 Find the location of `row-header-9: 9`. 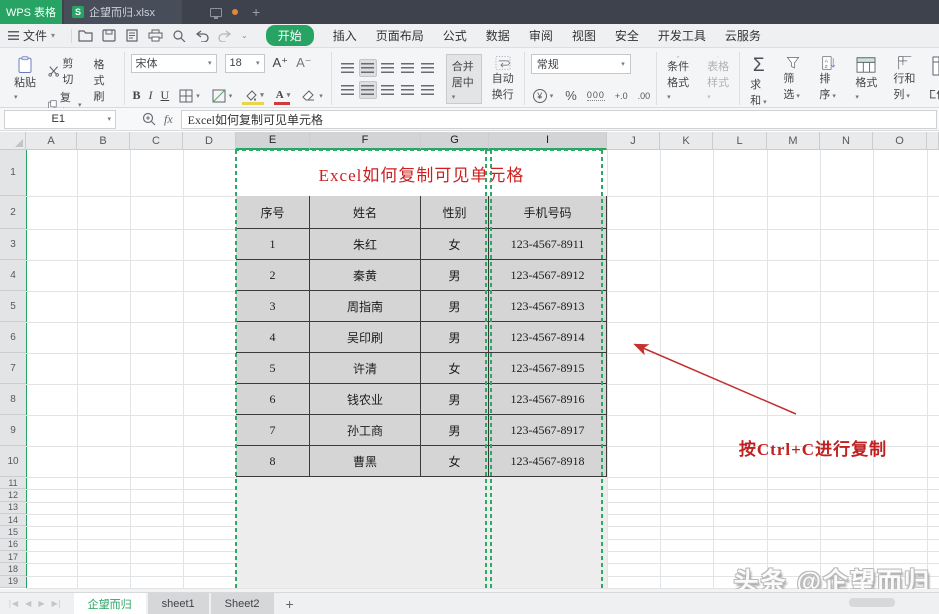

row-header-9: 9 is located at coordinates (13, 430).